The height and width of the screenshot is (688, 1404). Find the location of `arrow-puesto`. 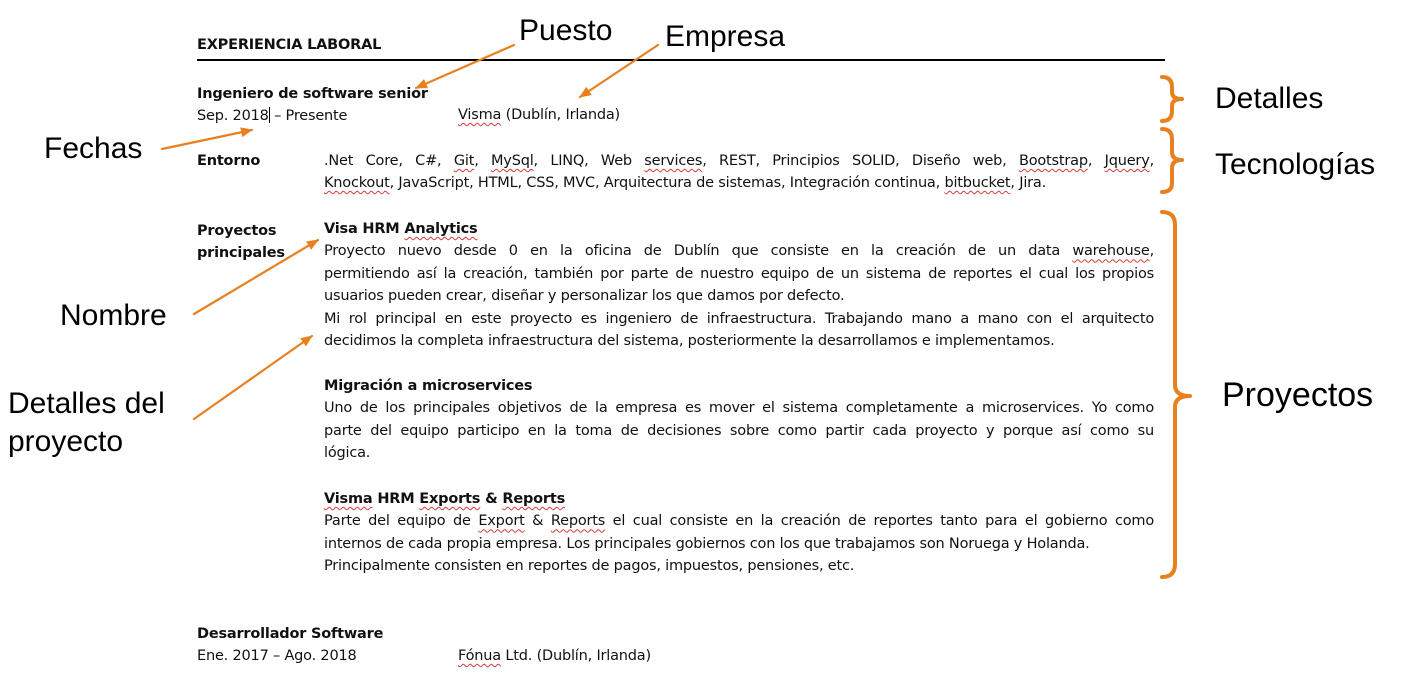

arrow-puesto is located at coordinates (465, 66).